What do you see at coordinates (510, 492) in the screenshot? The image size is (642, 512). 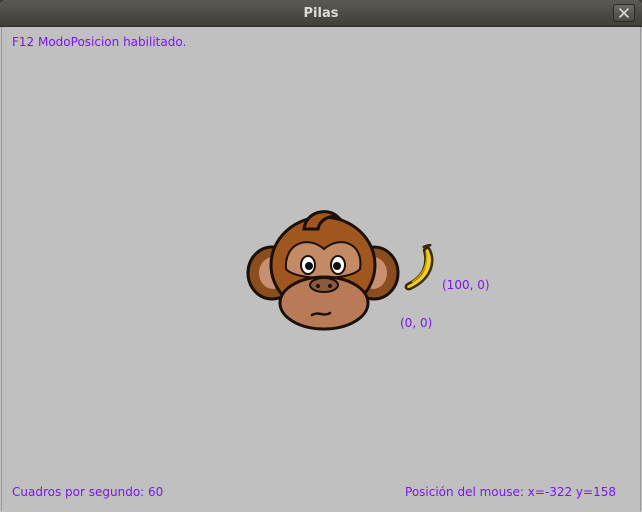 I see `mouse-position-readout: Posición del mouse: x=-322 y=158` at bounding box center [510, 492].